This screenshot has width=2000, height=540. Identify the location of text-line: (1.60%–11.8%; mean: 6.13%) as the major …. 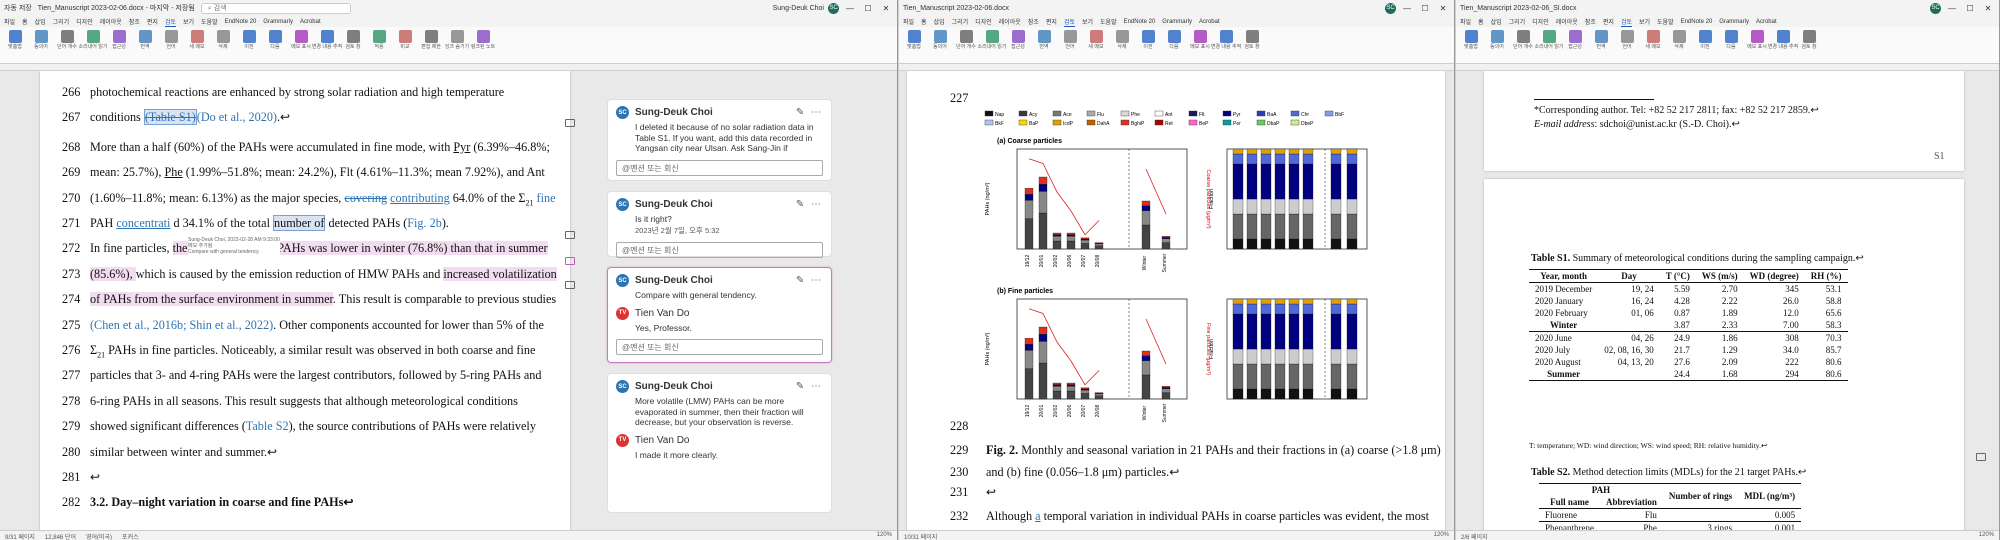
(322, 199).